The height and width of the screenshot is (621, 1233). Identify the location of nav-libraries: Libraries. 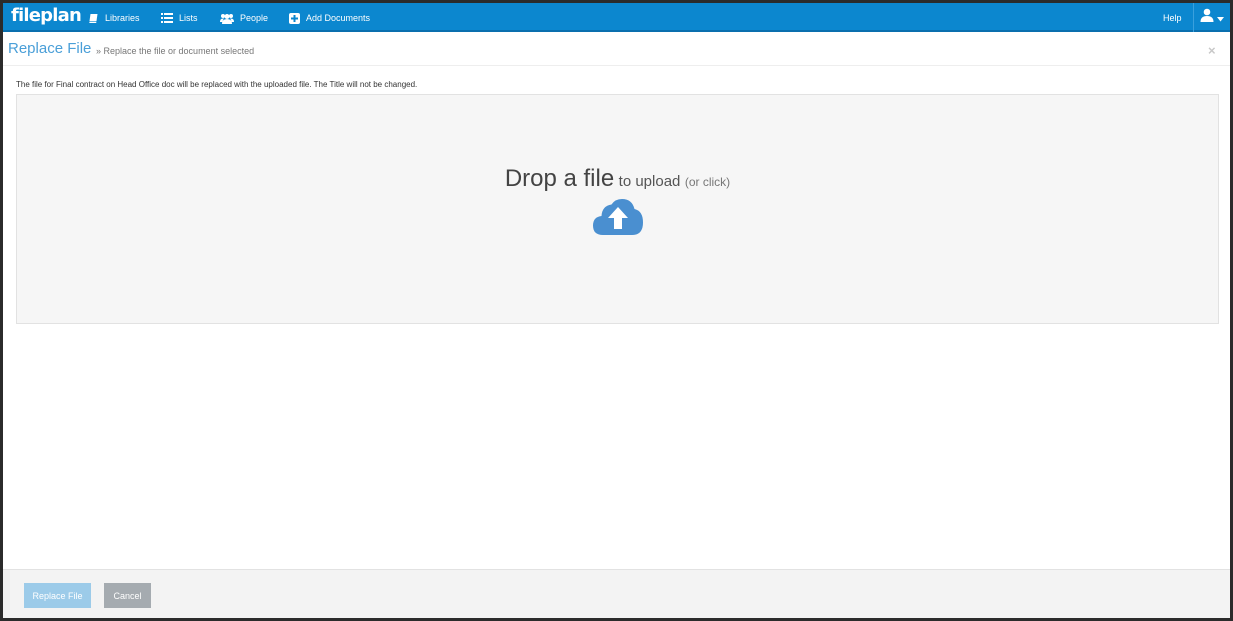
(113, 18).